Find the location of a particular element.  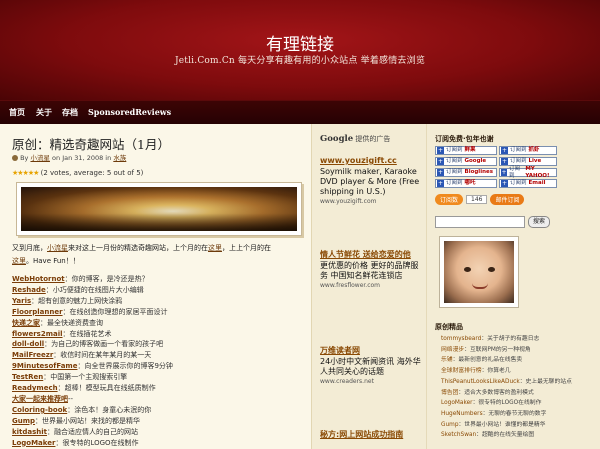

ad-url: www.fresflower.com is located at coordinates (372, 285).